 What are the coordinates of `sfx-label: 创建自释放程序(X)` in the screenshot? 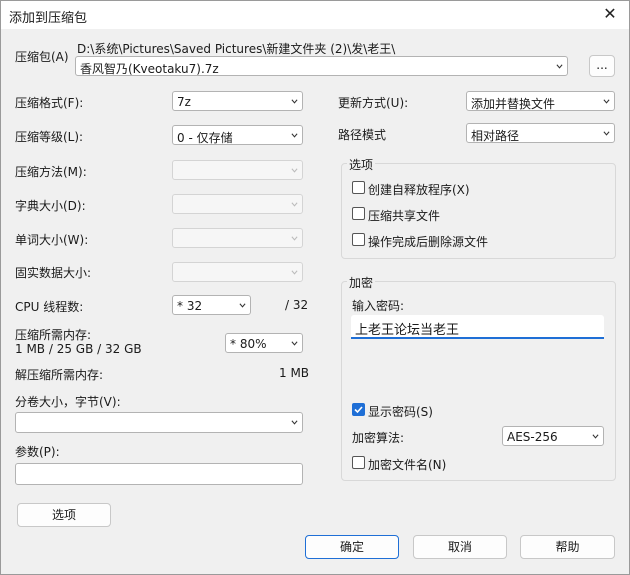 It's located at (419, 190).